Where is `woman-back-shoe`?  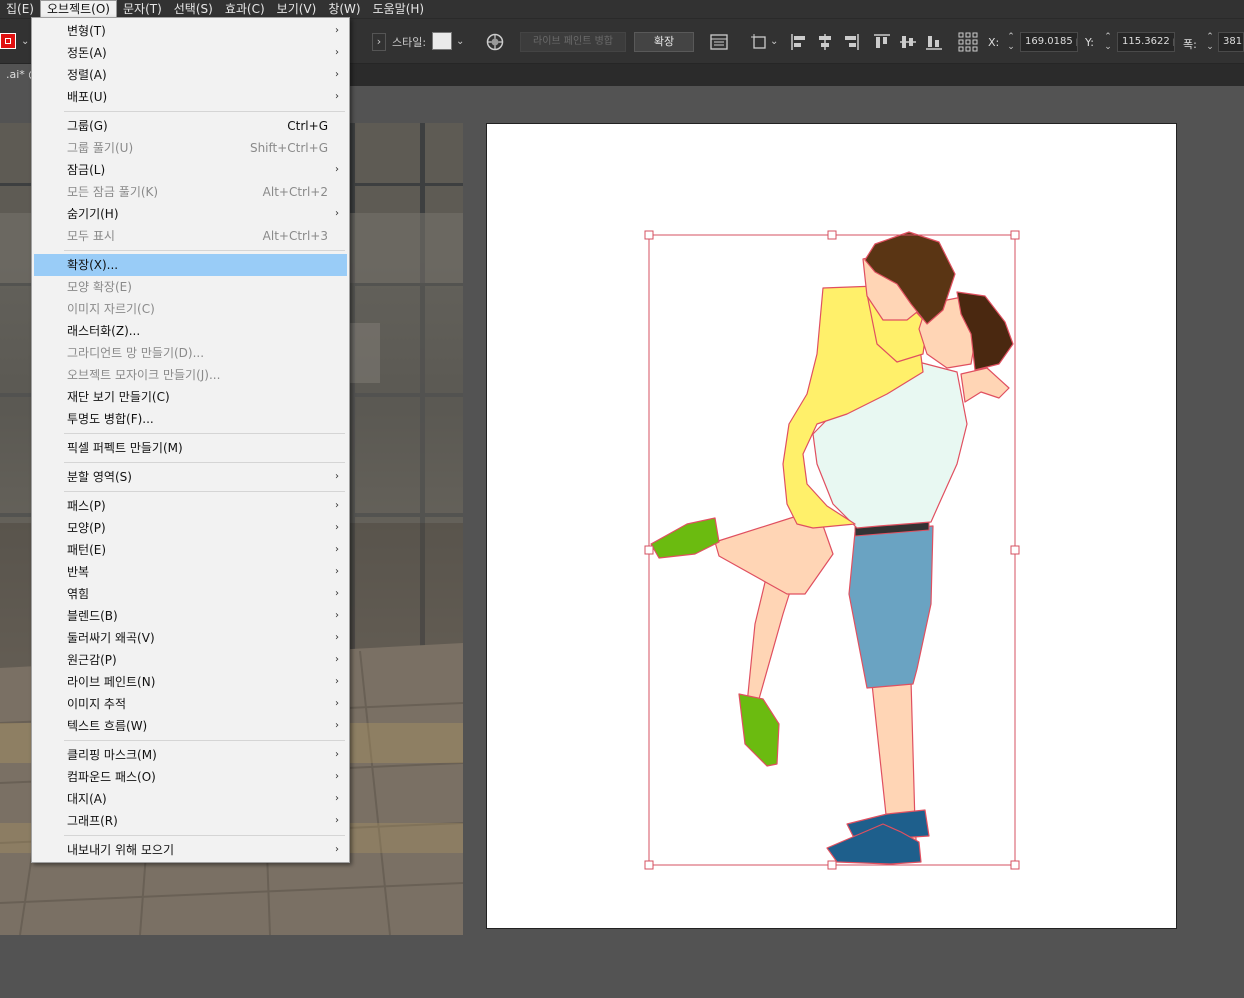 woman-back-shoe is located at coordinates (759, 730).